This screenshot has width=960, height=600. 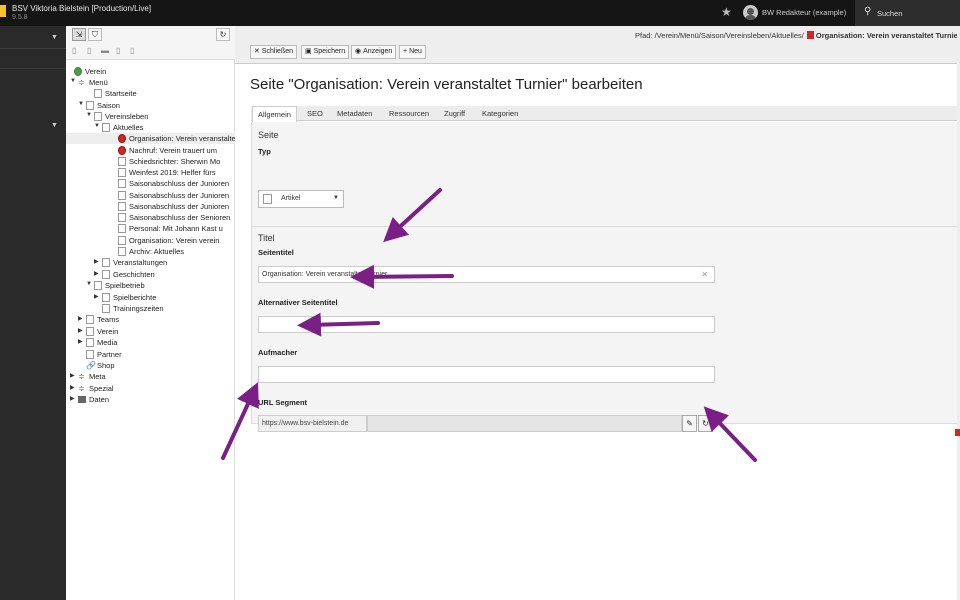 What do you see at coordinates (315, 113) in the screenshot?
I see `tab-seo: SEO` at bounding box center [315, 113].